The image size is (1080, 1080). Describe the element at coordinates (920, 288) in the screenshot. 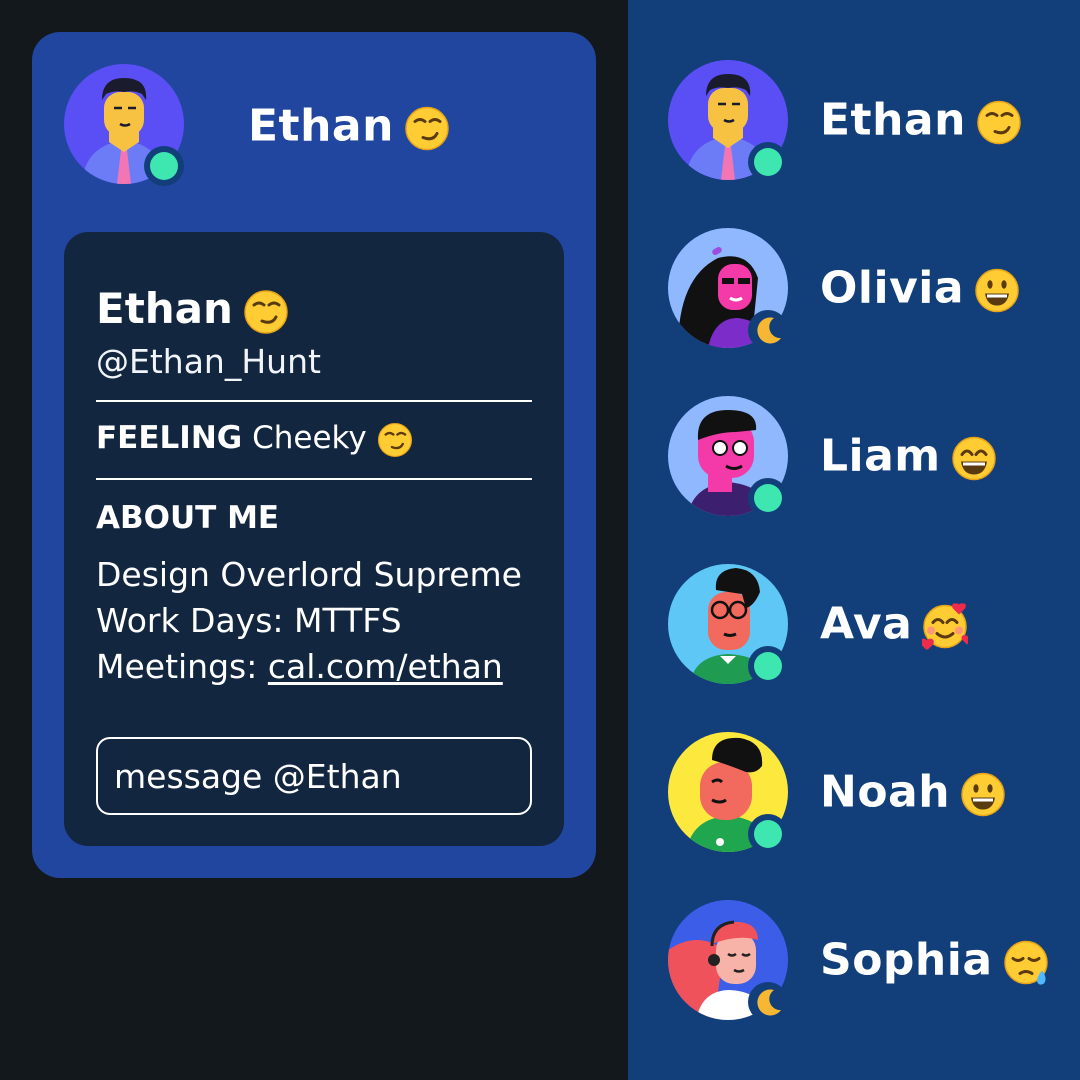

I see `member-name: Olivia` at that location.